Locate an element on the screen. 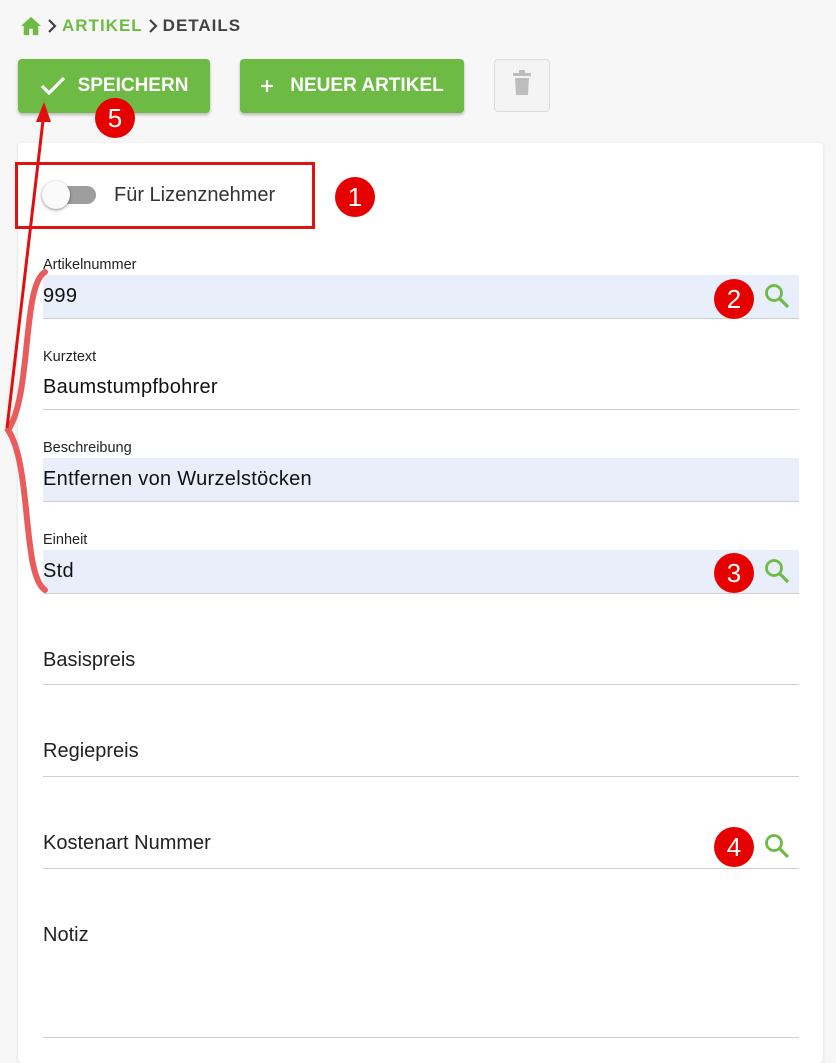 This screenshot has height=1063, width=836. beschreibung-label: Beschreibung is located at coordinates (87, 448).